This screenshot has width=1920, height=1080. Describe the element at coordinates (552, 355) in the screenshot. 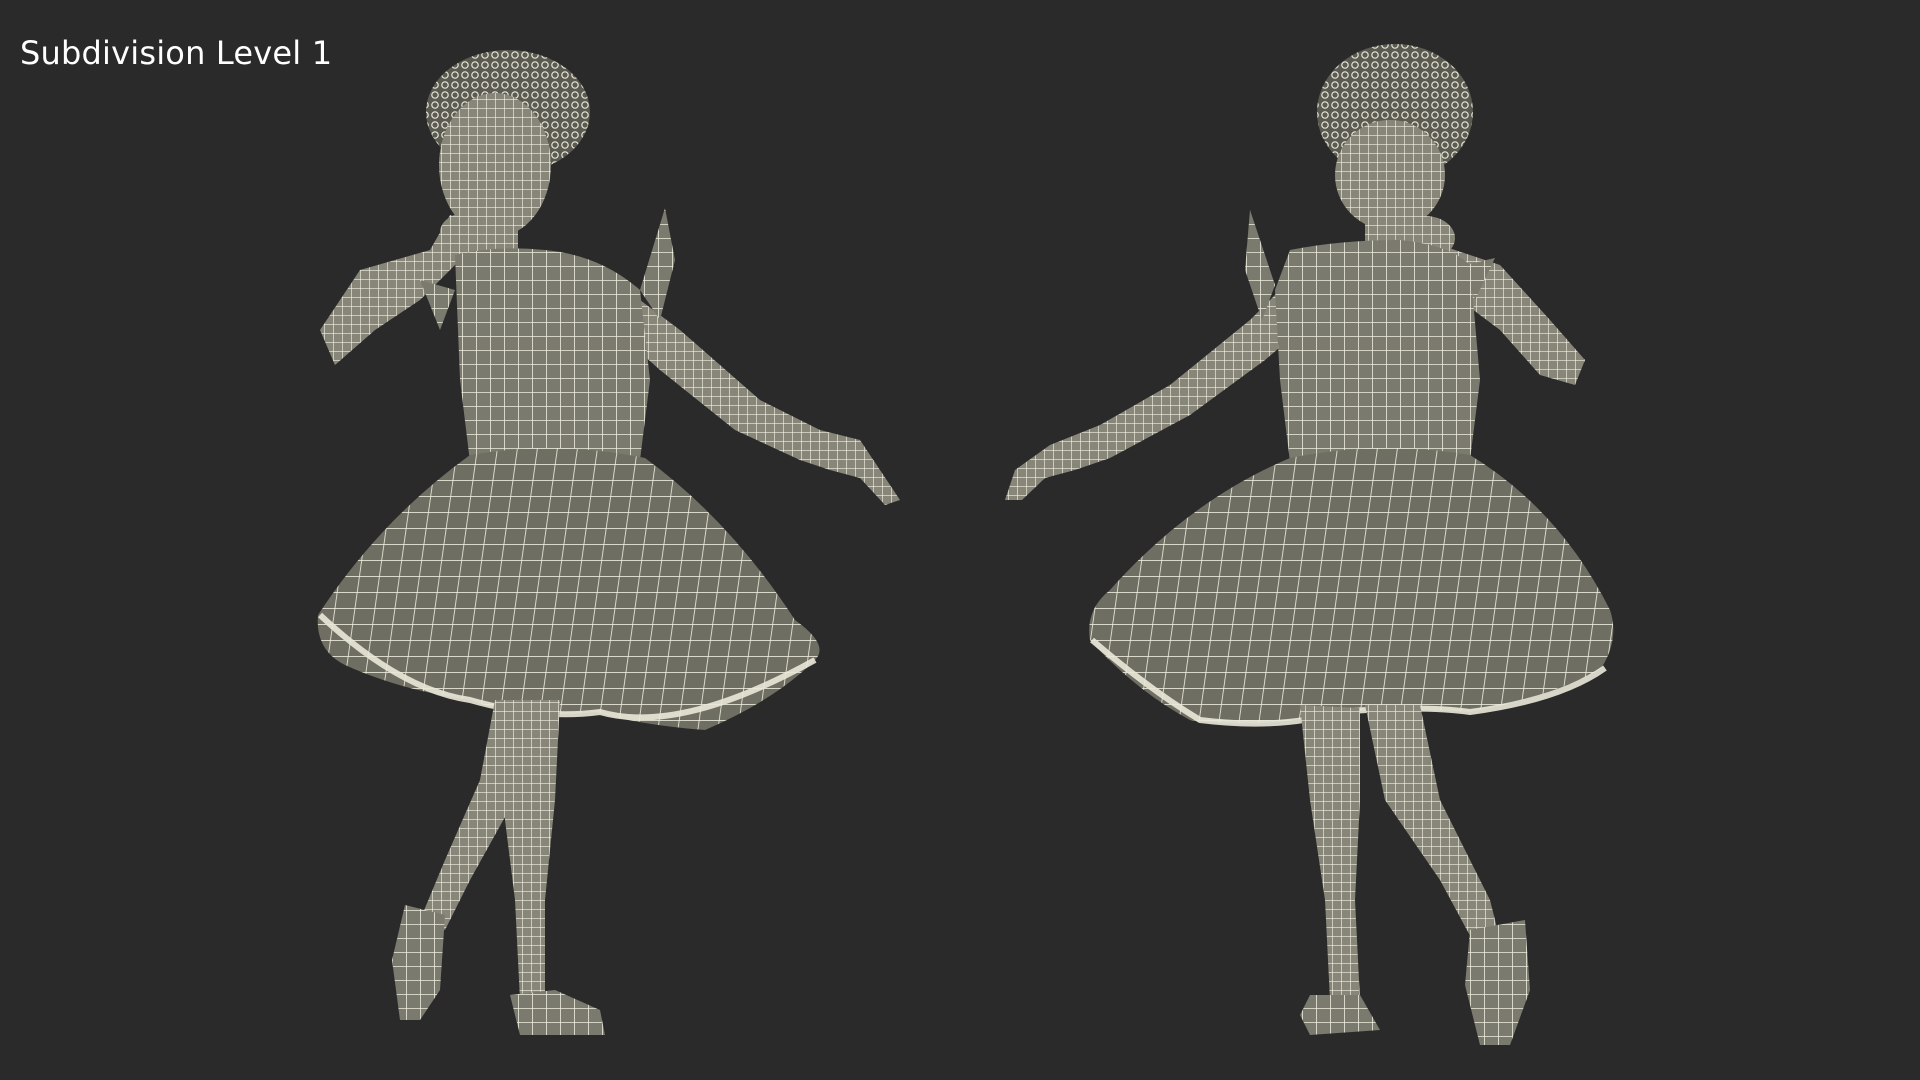

I see `front-bodice` at that location.